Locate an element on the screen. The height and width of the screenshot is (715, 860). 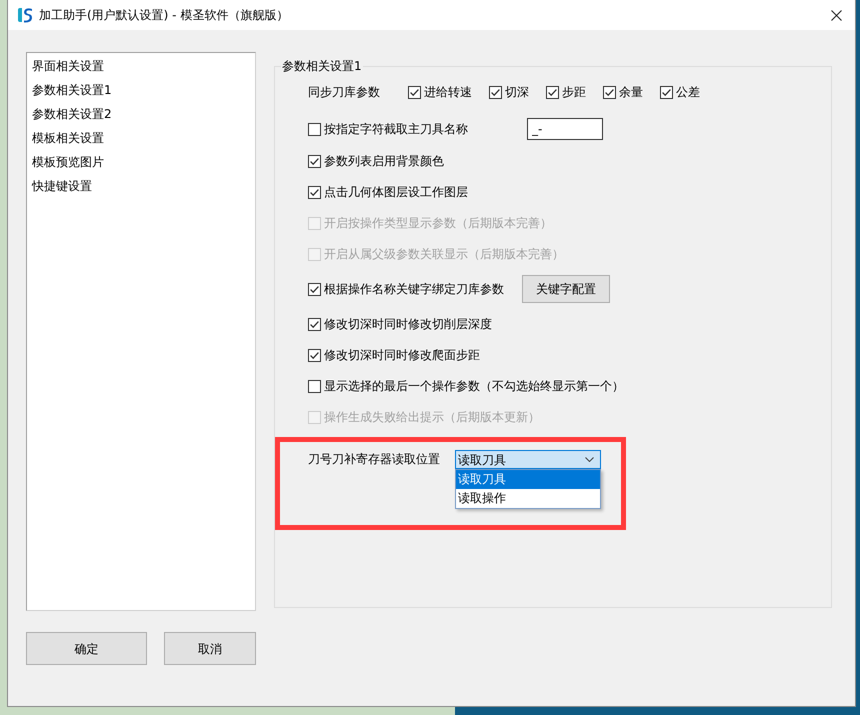
dropdown-option: 读取操作 is located at coordinates (528, 498).